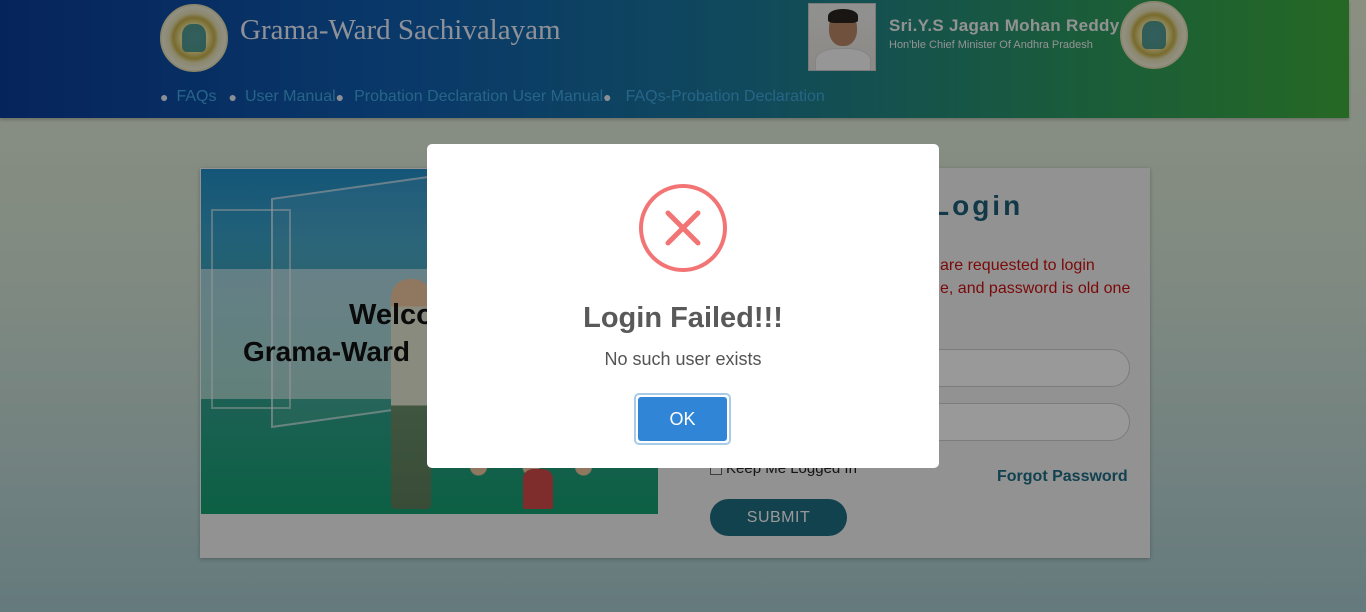  What do you see at coordinates (683, 228) in the screenshot?
I see `error-x-icon` at bounding box center [683, 228].